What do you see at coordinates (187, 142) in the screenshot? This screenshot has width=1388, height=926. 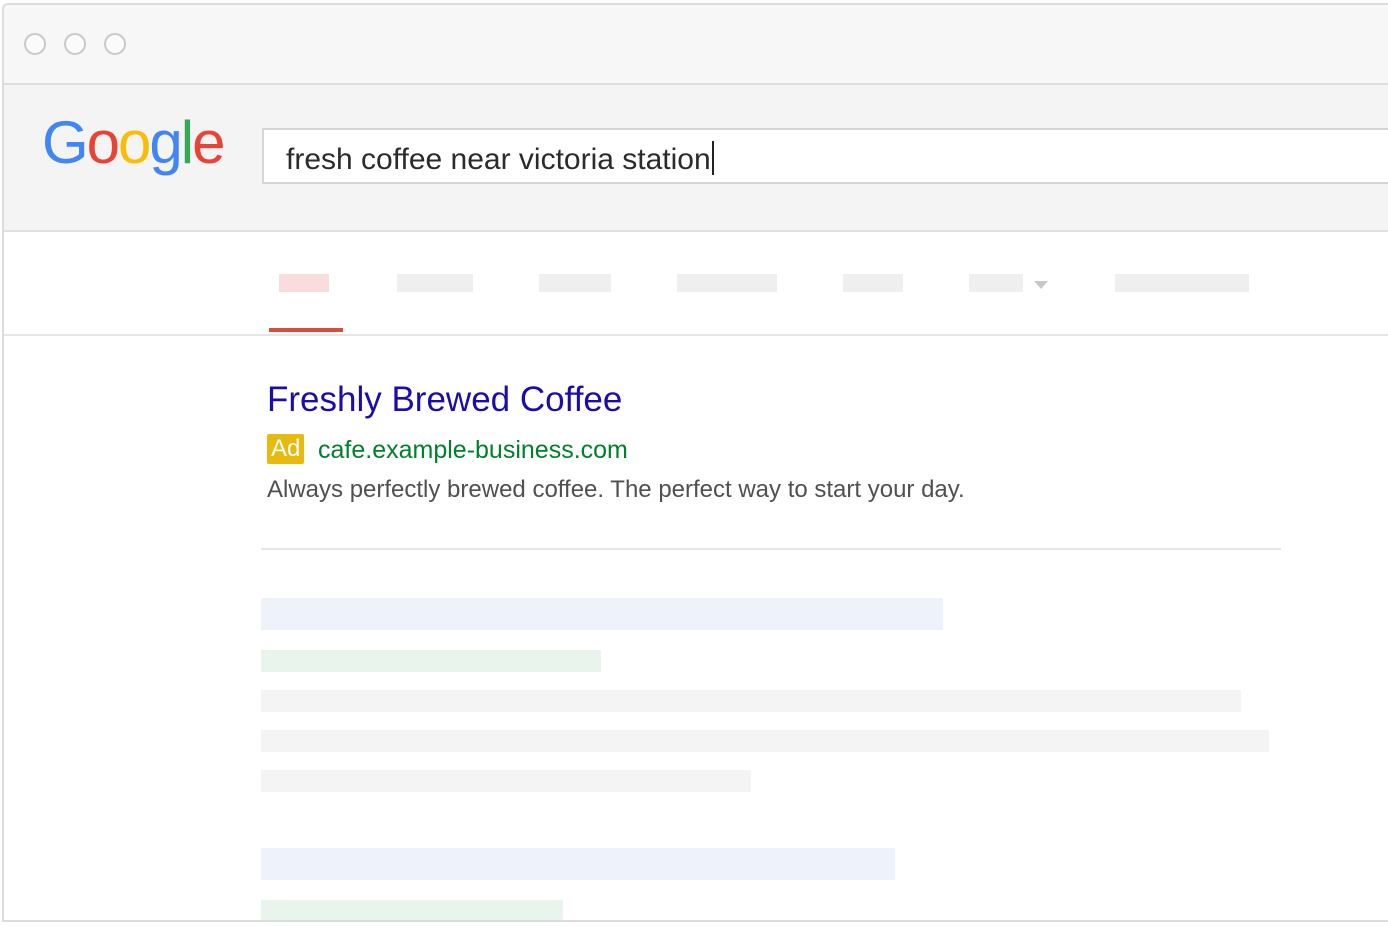 I see `logo-letter: l` at bounding box center [187, 142].